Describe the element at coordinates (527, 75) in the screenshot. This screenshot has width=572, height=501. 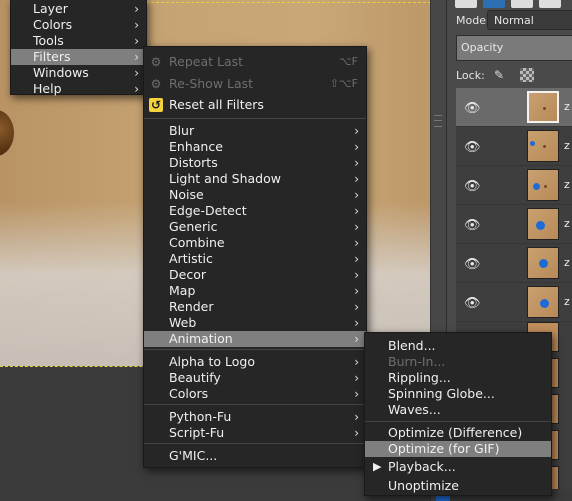
I see `lock-alpha-checker-icon` at that location.